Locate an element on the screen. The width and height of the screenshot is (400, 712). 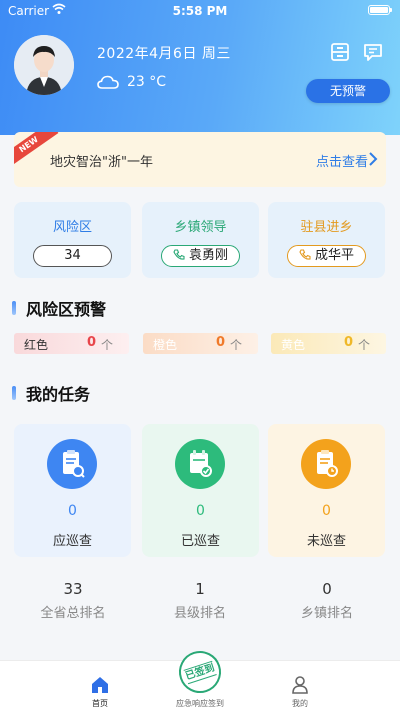
user-avatar-icon is located at coordinates (44, 65).